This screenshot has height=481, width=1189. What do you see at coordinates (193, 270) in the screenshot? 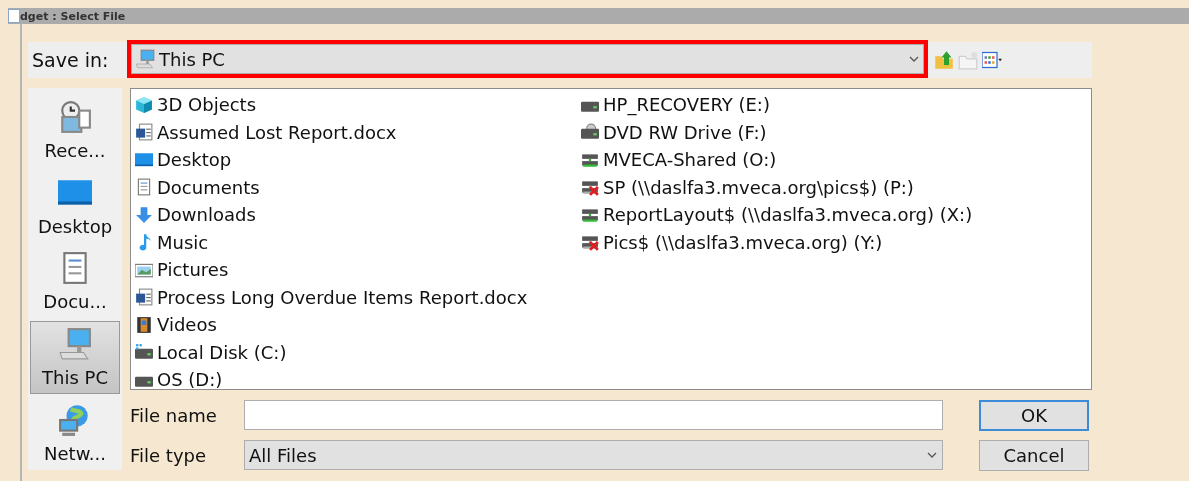
I see `file-item: Pictures` at bounding box center [193, 270].